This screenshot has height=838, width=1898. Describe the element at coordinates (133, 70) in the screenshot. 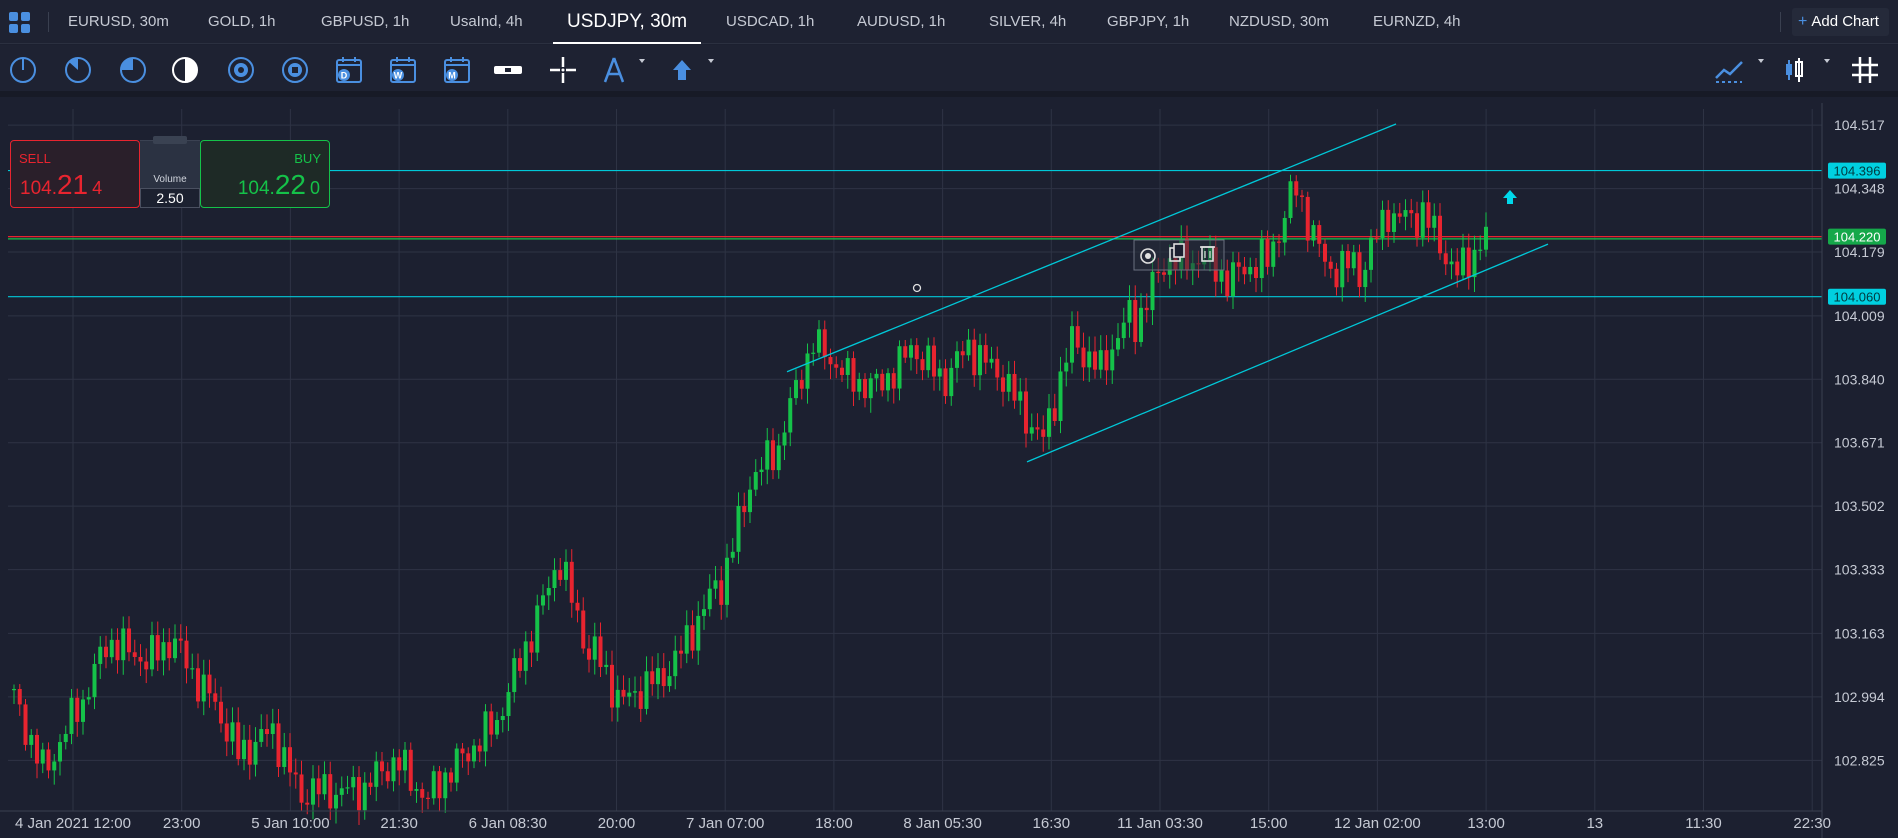

I see `timeframe-3-icon` at that location.